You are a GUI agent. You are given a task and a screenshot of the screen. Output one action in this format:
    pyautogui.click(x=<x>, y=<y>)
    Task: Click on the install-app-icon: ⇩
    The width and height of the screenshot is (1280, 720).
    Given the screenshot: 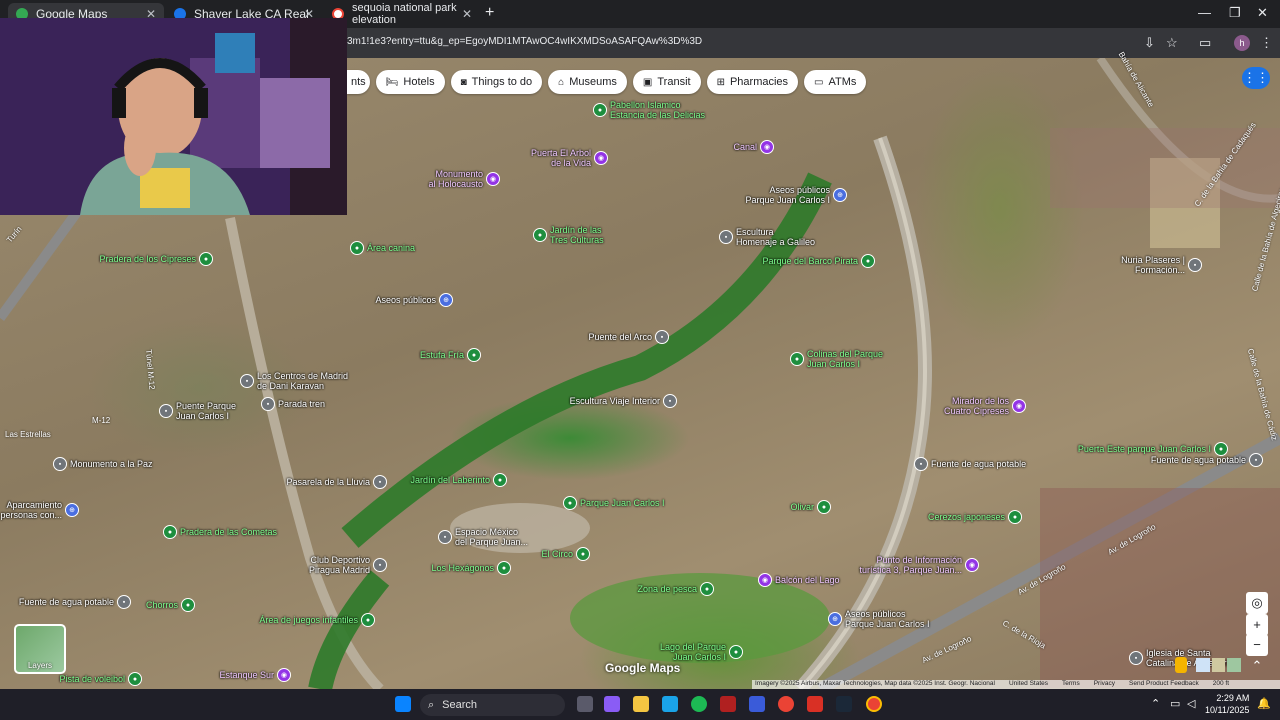 What is the action you would take?
    pyautogui.click(x=1149, y=43)
    